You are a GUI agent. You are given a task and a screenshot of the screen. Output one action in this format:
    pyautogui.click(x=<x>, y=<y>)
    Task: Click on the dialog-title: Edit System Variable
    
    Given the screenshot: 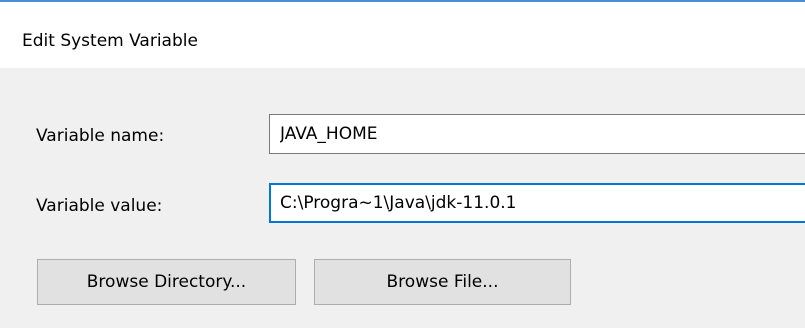 What is the action you would take?
    pyautogui.click(x=110, y=41)
    